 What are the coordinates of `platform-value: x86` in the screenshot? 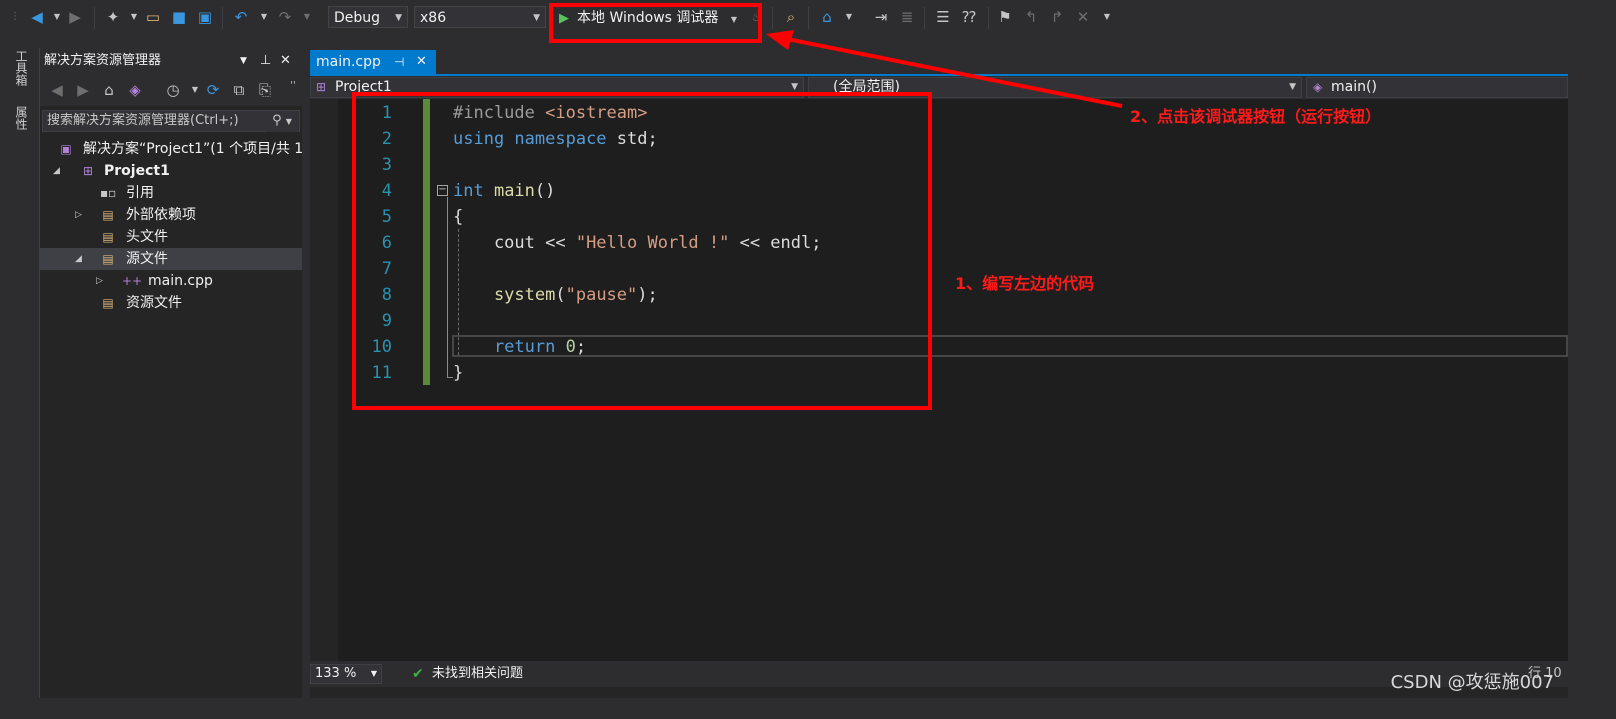 It's located at (433, 18).